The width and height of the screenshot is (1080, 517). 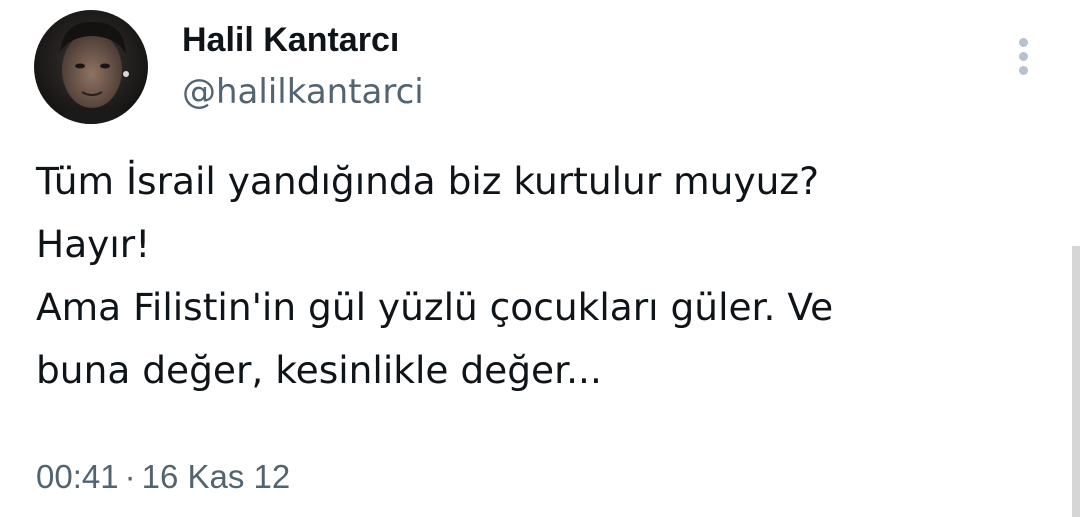 I want to click on author-handle: @halilkantarci, so click(x=303, y=92).